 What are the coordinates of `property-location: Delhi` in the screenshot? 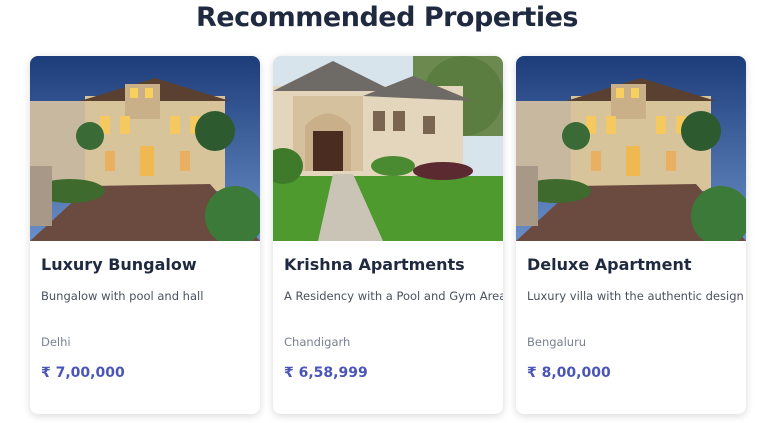 It's located at (56, 342).